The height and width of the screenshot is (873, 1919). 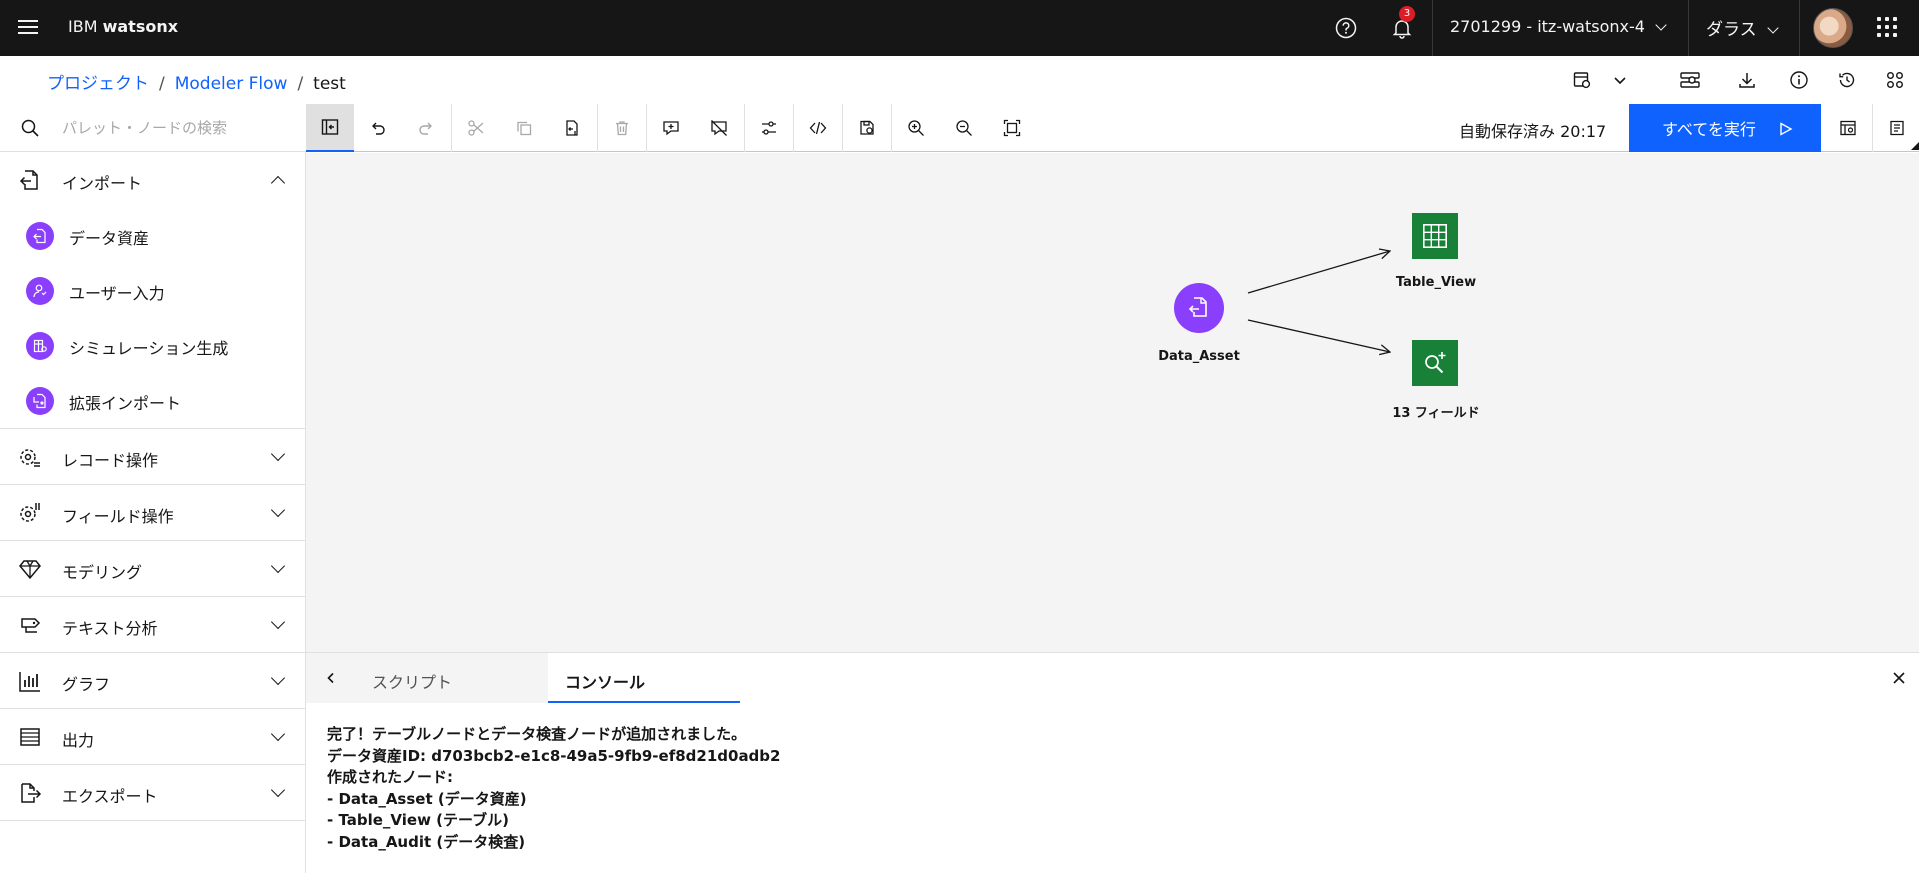 What do you see at coordinates (1582, 80) in the screenshot?
I see `flow-settings-icon` at bounding box center [1582, 80].